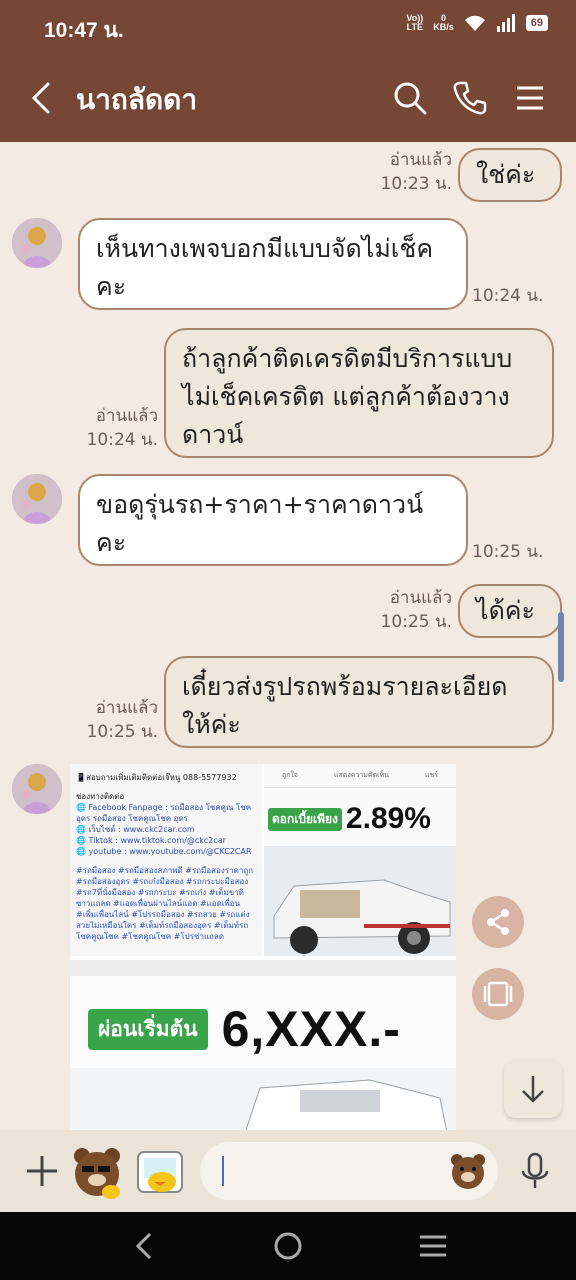 The height and width of the screenshot is (1280, 576). Describe the element at coordinates (223, 1171) in the screenshot. I see `text-cursor` at that location.